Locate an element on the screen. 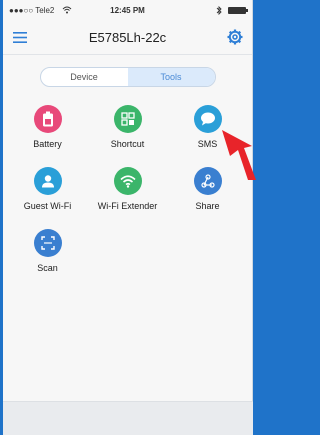  scan-icon is located at coordinates (47, 243).